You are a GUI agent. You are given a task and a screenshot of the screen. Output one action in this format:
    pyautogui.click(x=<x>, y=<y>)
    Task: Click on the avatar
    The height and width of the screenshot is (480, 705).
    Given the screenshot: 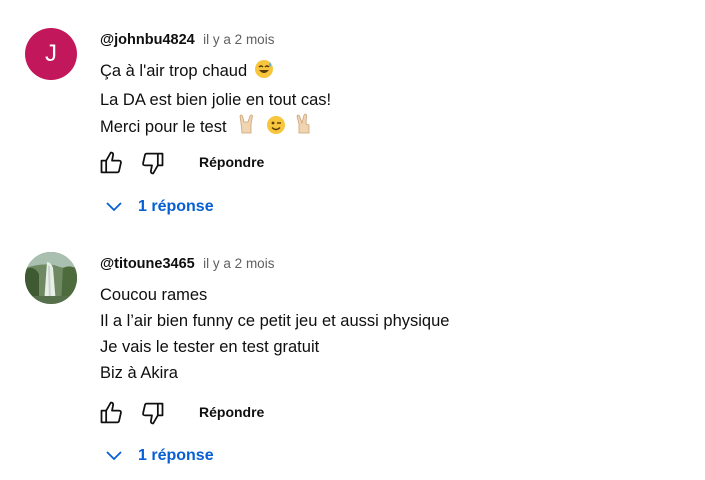 What is the action you would take?
    pyautogui.click(x=51, y=278)
    